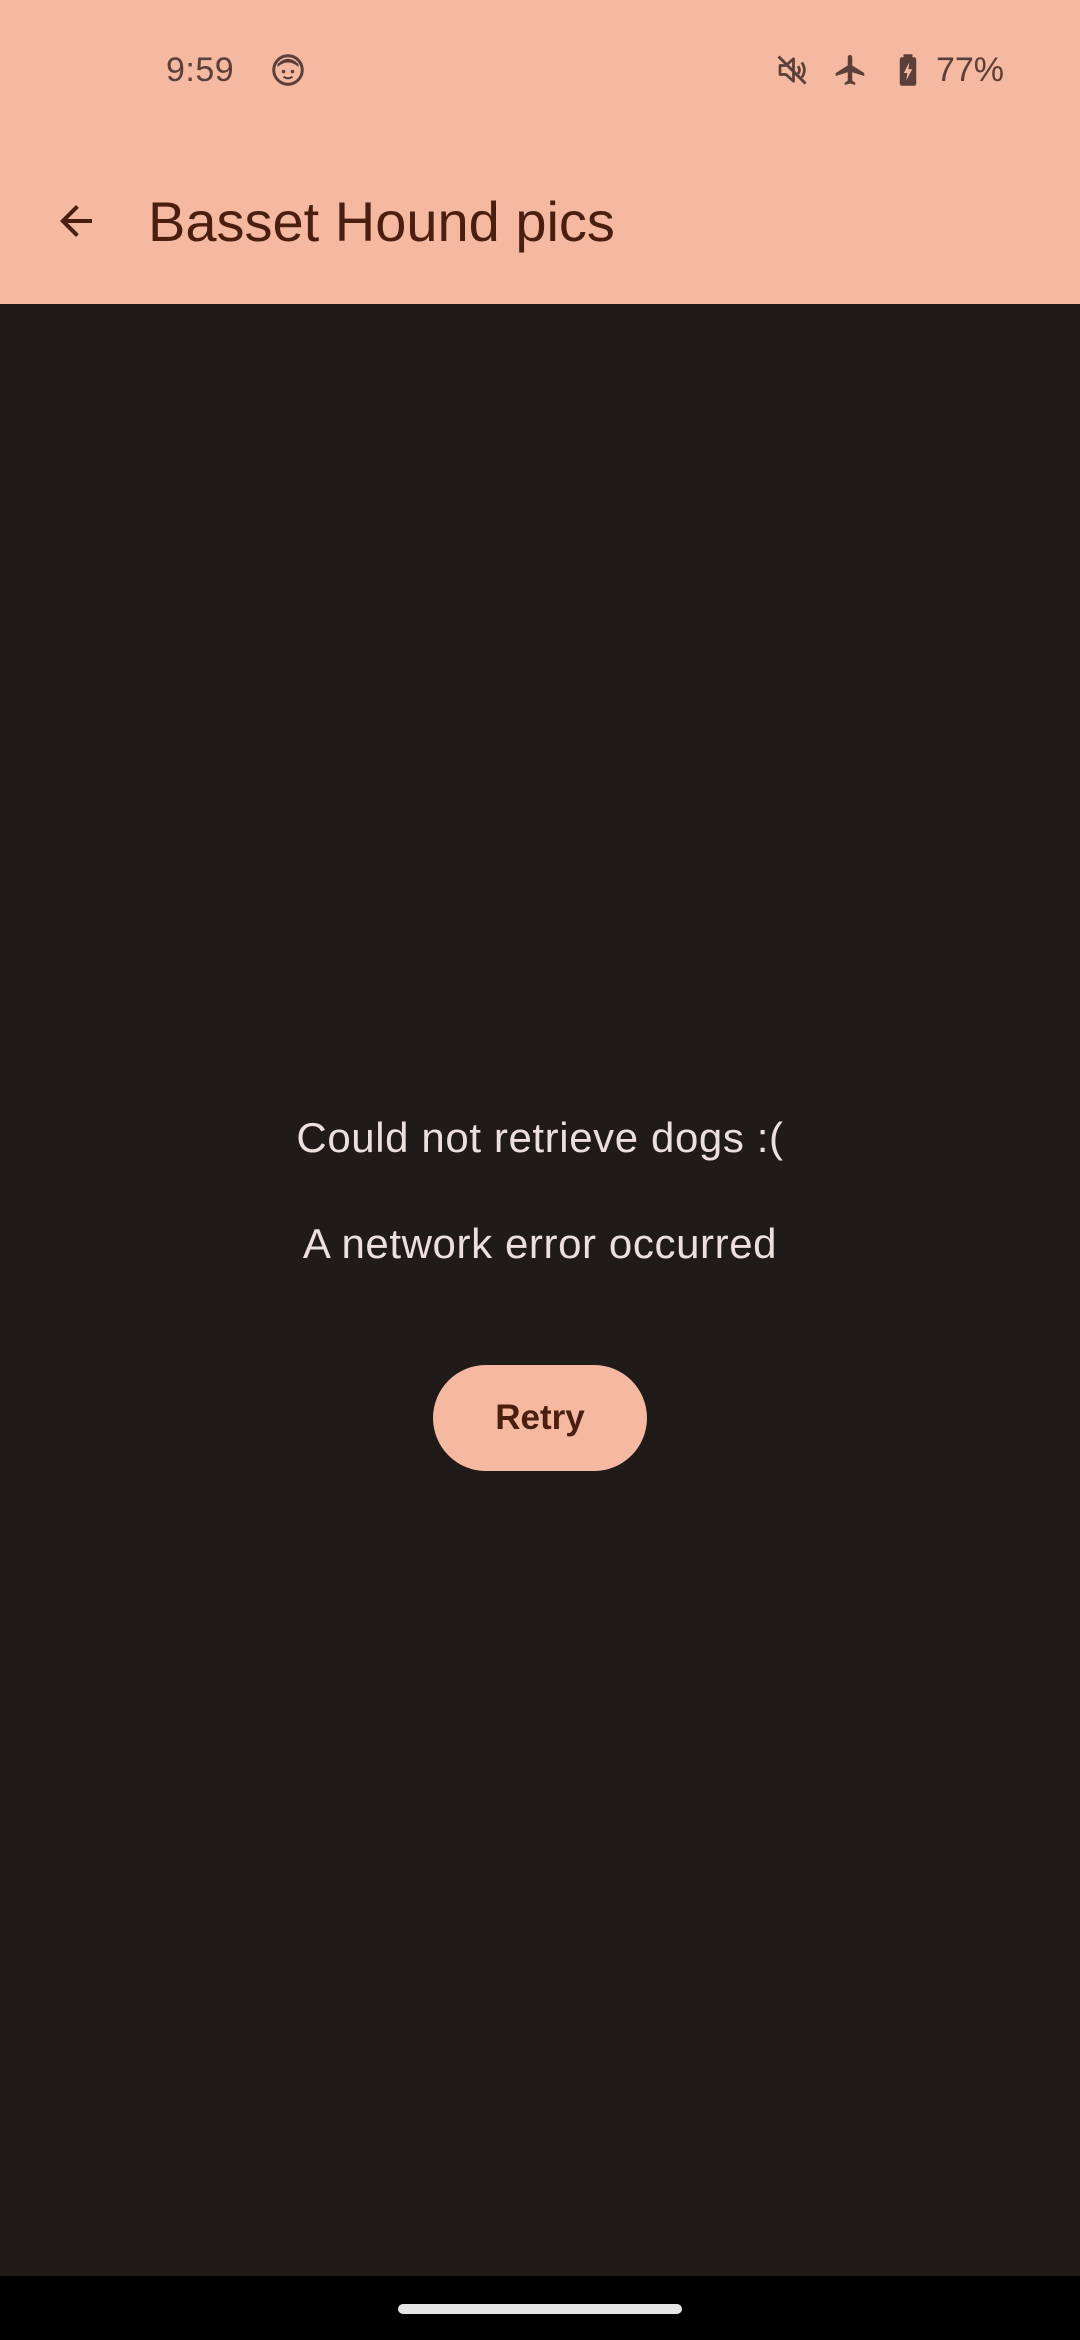 The height and width of the screenshot is (2340, 1080). What do you see at coordinates (200, 70) in the screenshot?
I see `status-time: 9:59` at bounding box center [200, 70].